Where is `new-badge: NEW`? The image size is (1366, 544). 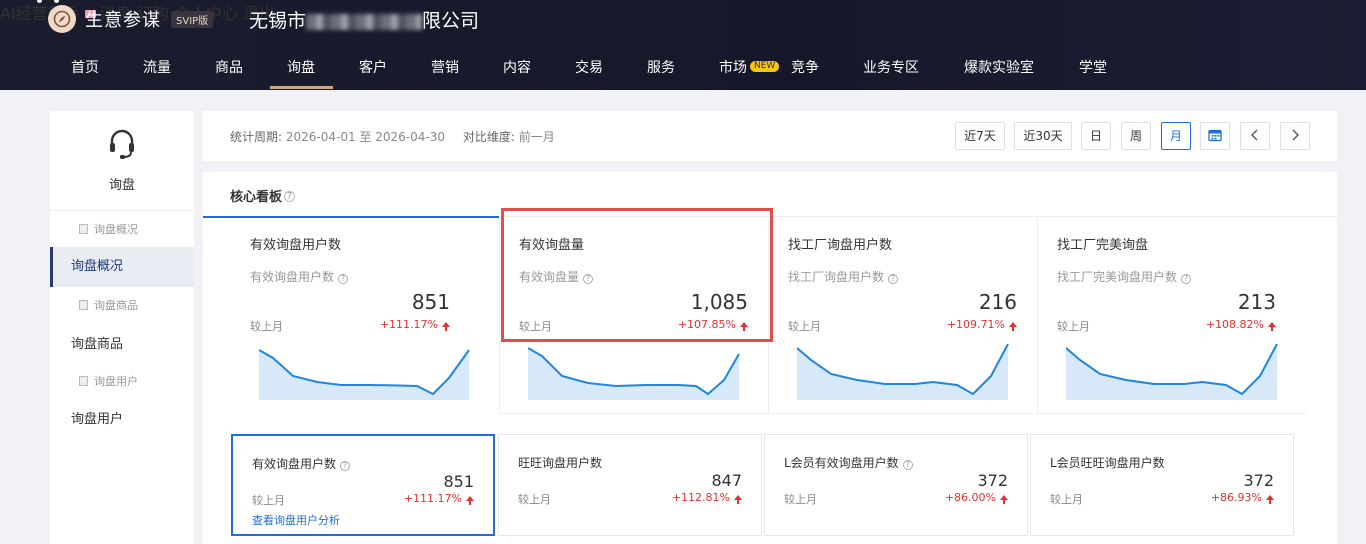 new-badge: NEW is located at coordinates (765, 66).